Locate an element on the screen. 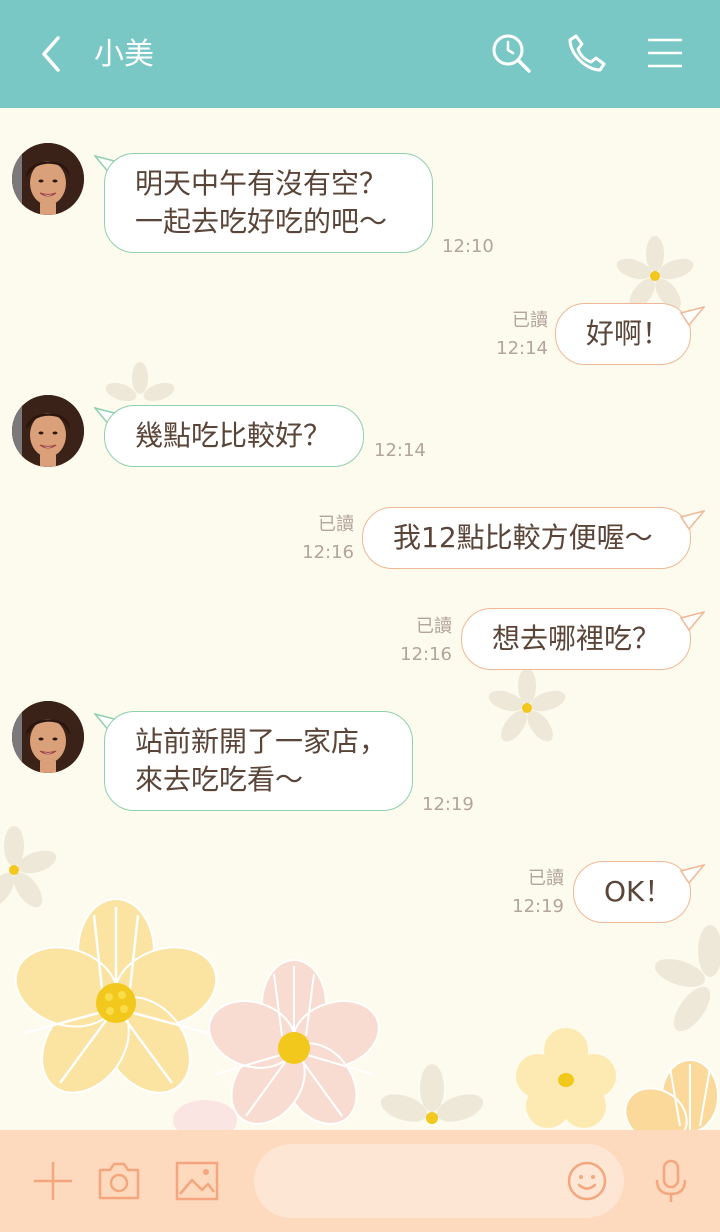  emoji-icon is located at coordinates (587, 1181).